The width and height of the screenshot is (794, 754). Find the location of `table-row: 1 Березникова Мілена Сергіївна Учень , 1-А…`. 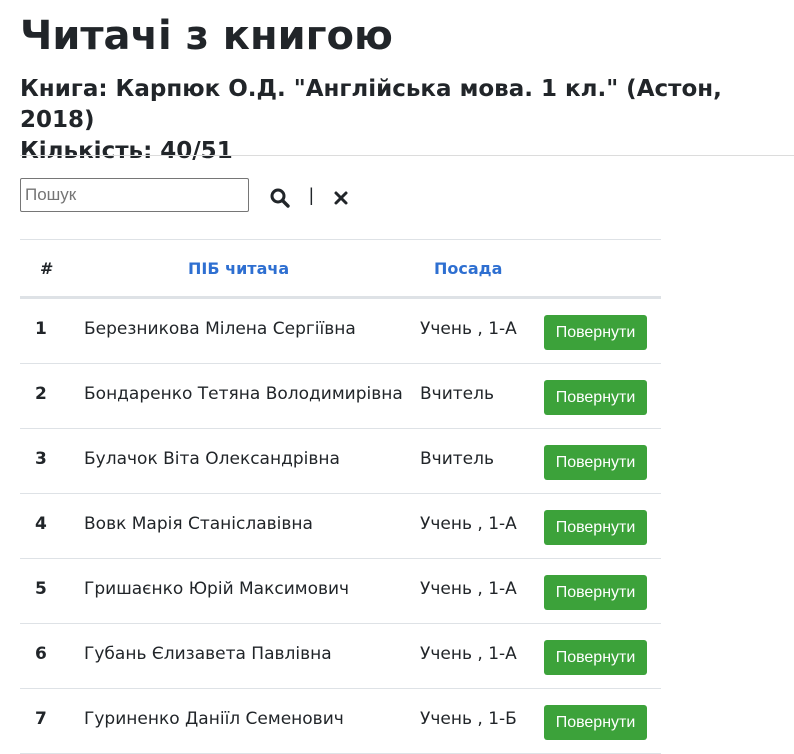

table-row: 1 Березникова Мілена Сергіївна Учень , 1-А… is located at coordinates (340, 331).